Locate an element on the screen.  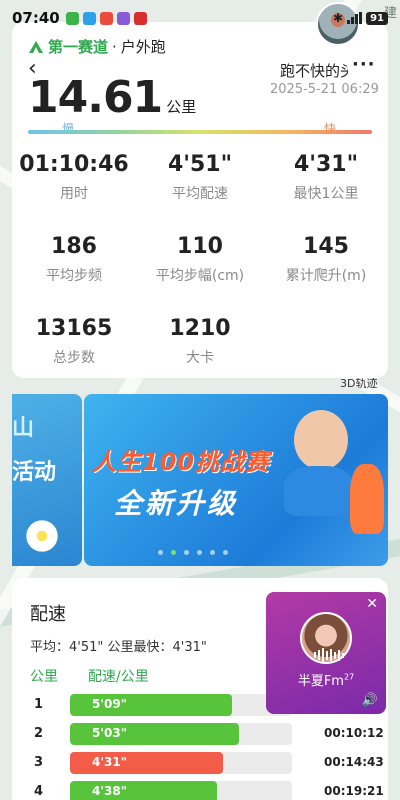
metric-duration: 01:10:46 用时 is located at coordinates (74, 177).